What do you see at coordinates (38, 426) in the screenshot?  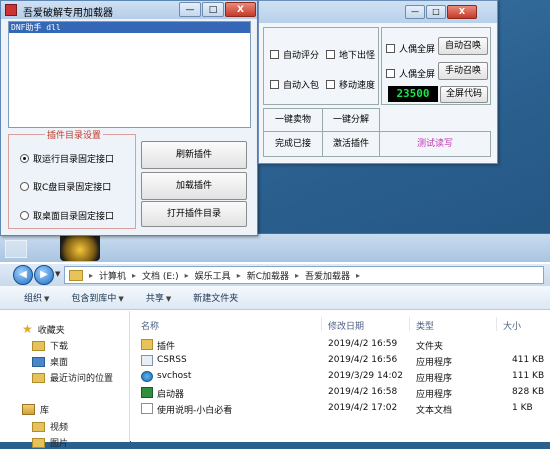 I see `videos-icon` at bounding box center [38, 426].